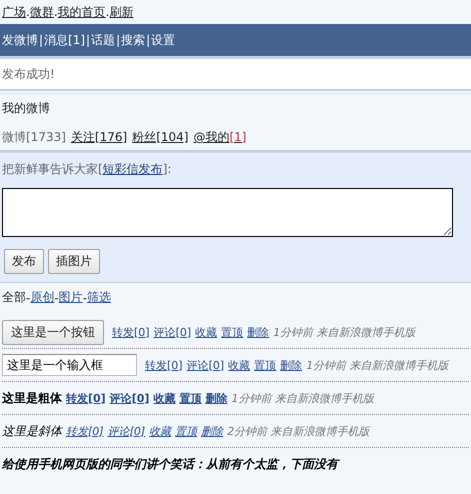 The height and width of the screenshot is (494, 471). What do you see at coordinates (42, 12) in the screenshot?
I see `nav-link: 微群` at bounding box center [42, 12].